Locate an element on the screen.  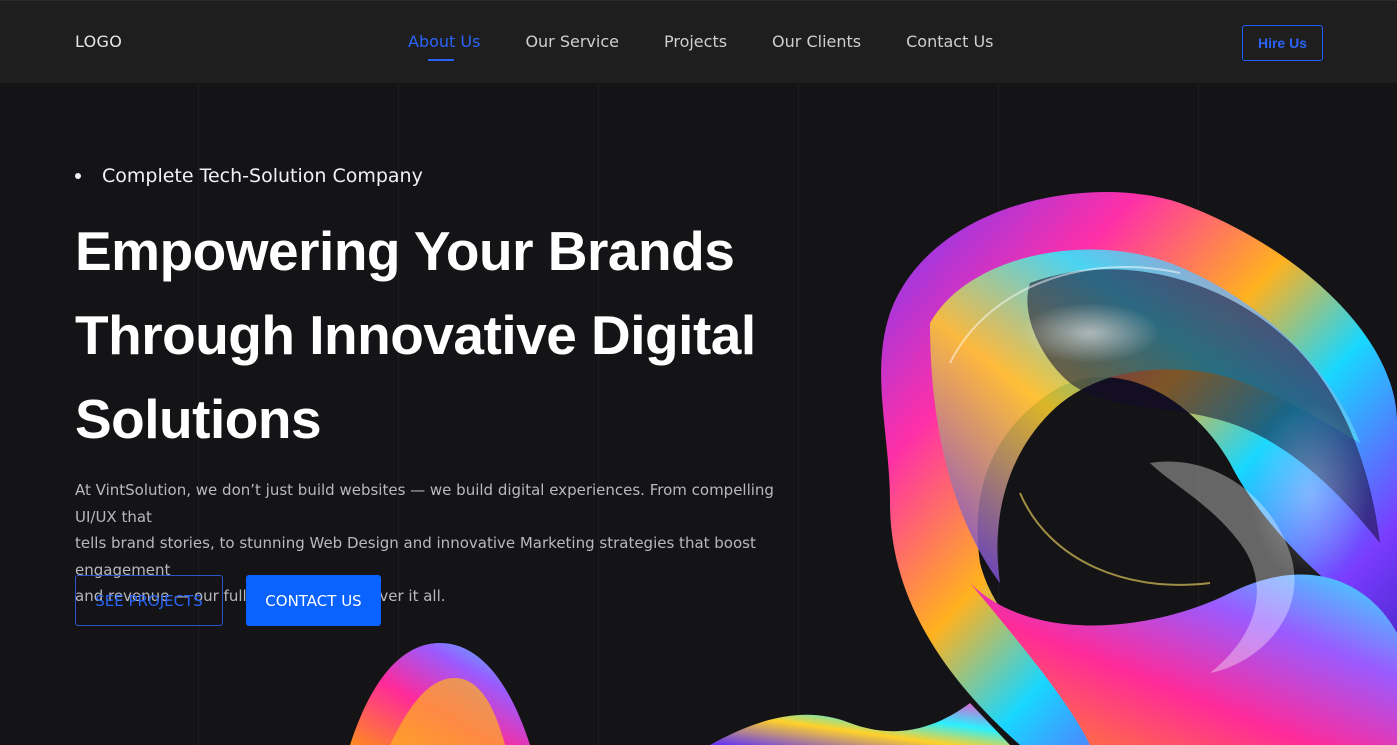
hero-tagline: Complete Tech-Solution Company is located at coordinates (249, 176).